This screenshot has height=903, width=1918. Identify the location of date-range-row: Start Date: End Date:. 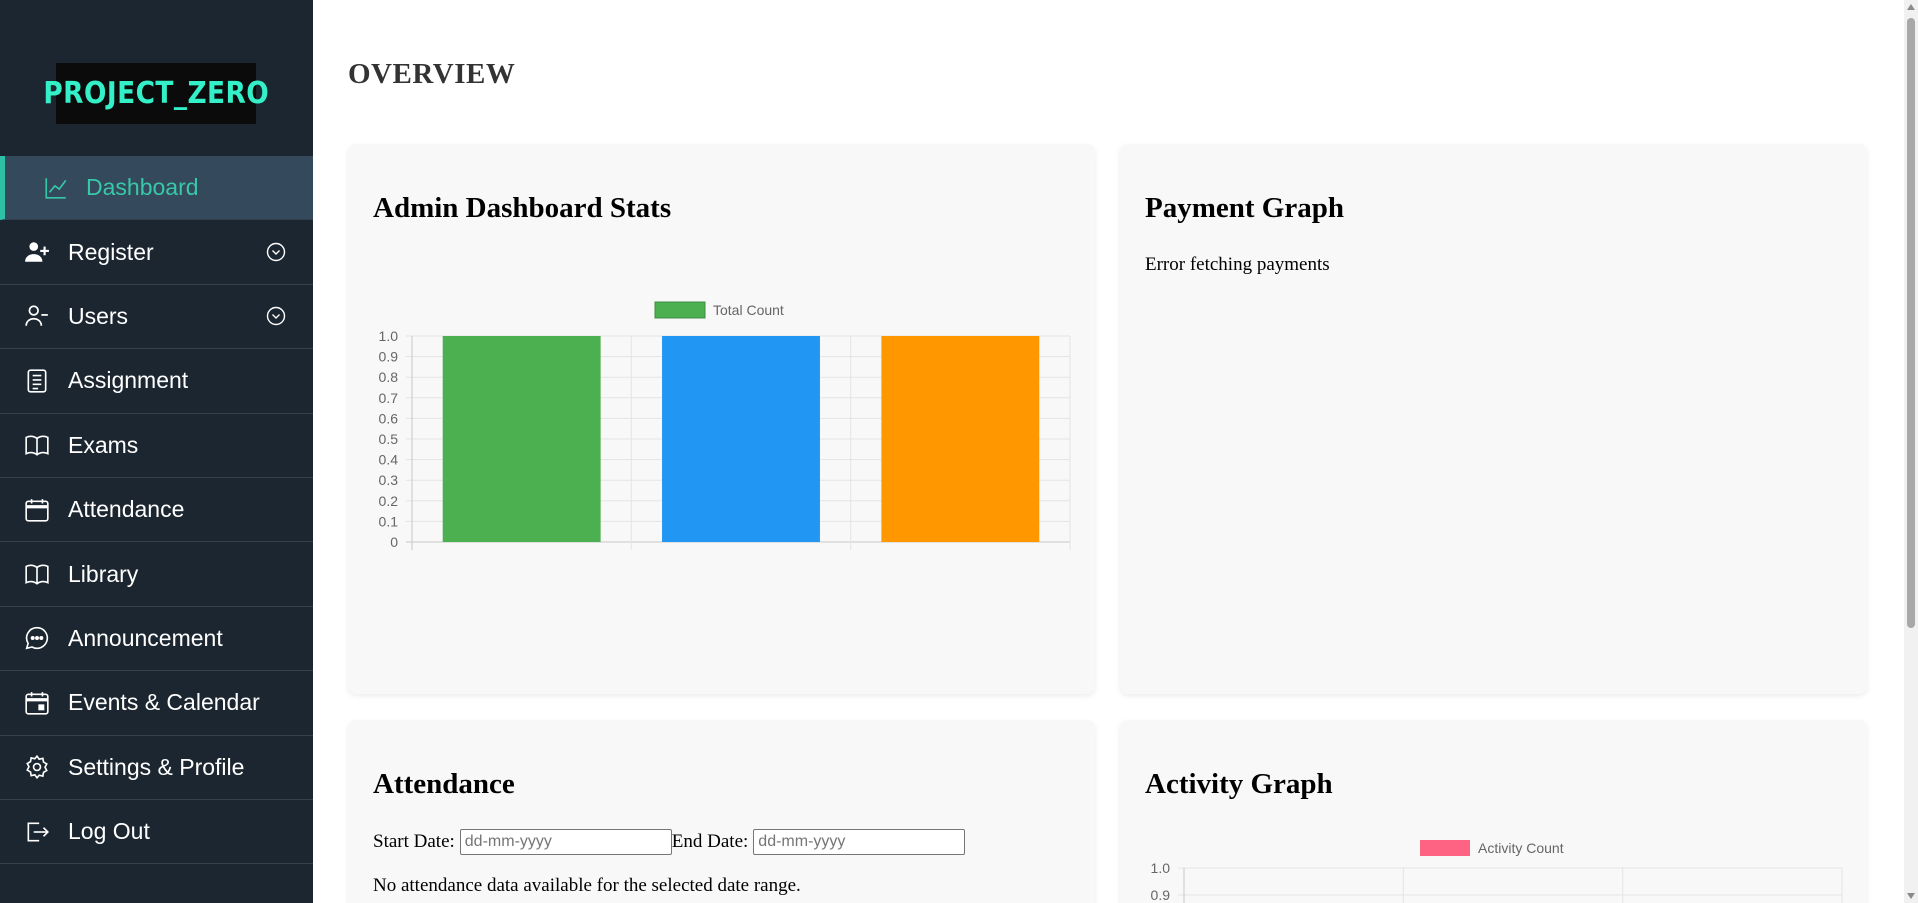
(669, 842).